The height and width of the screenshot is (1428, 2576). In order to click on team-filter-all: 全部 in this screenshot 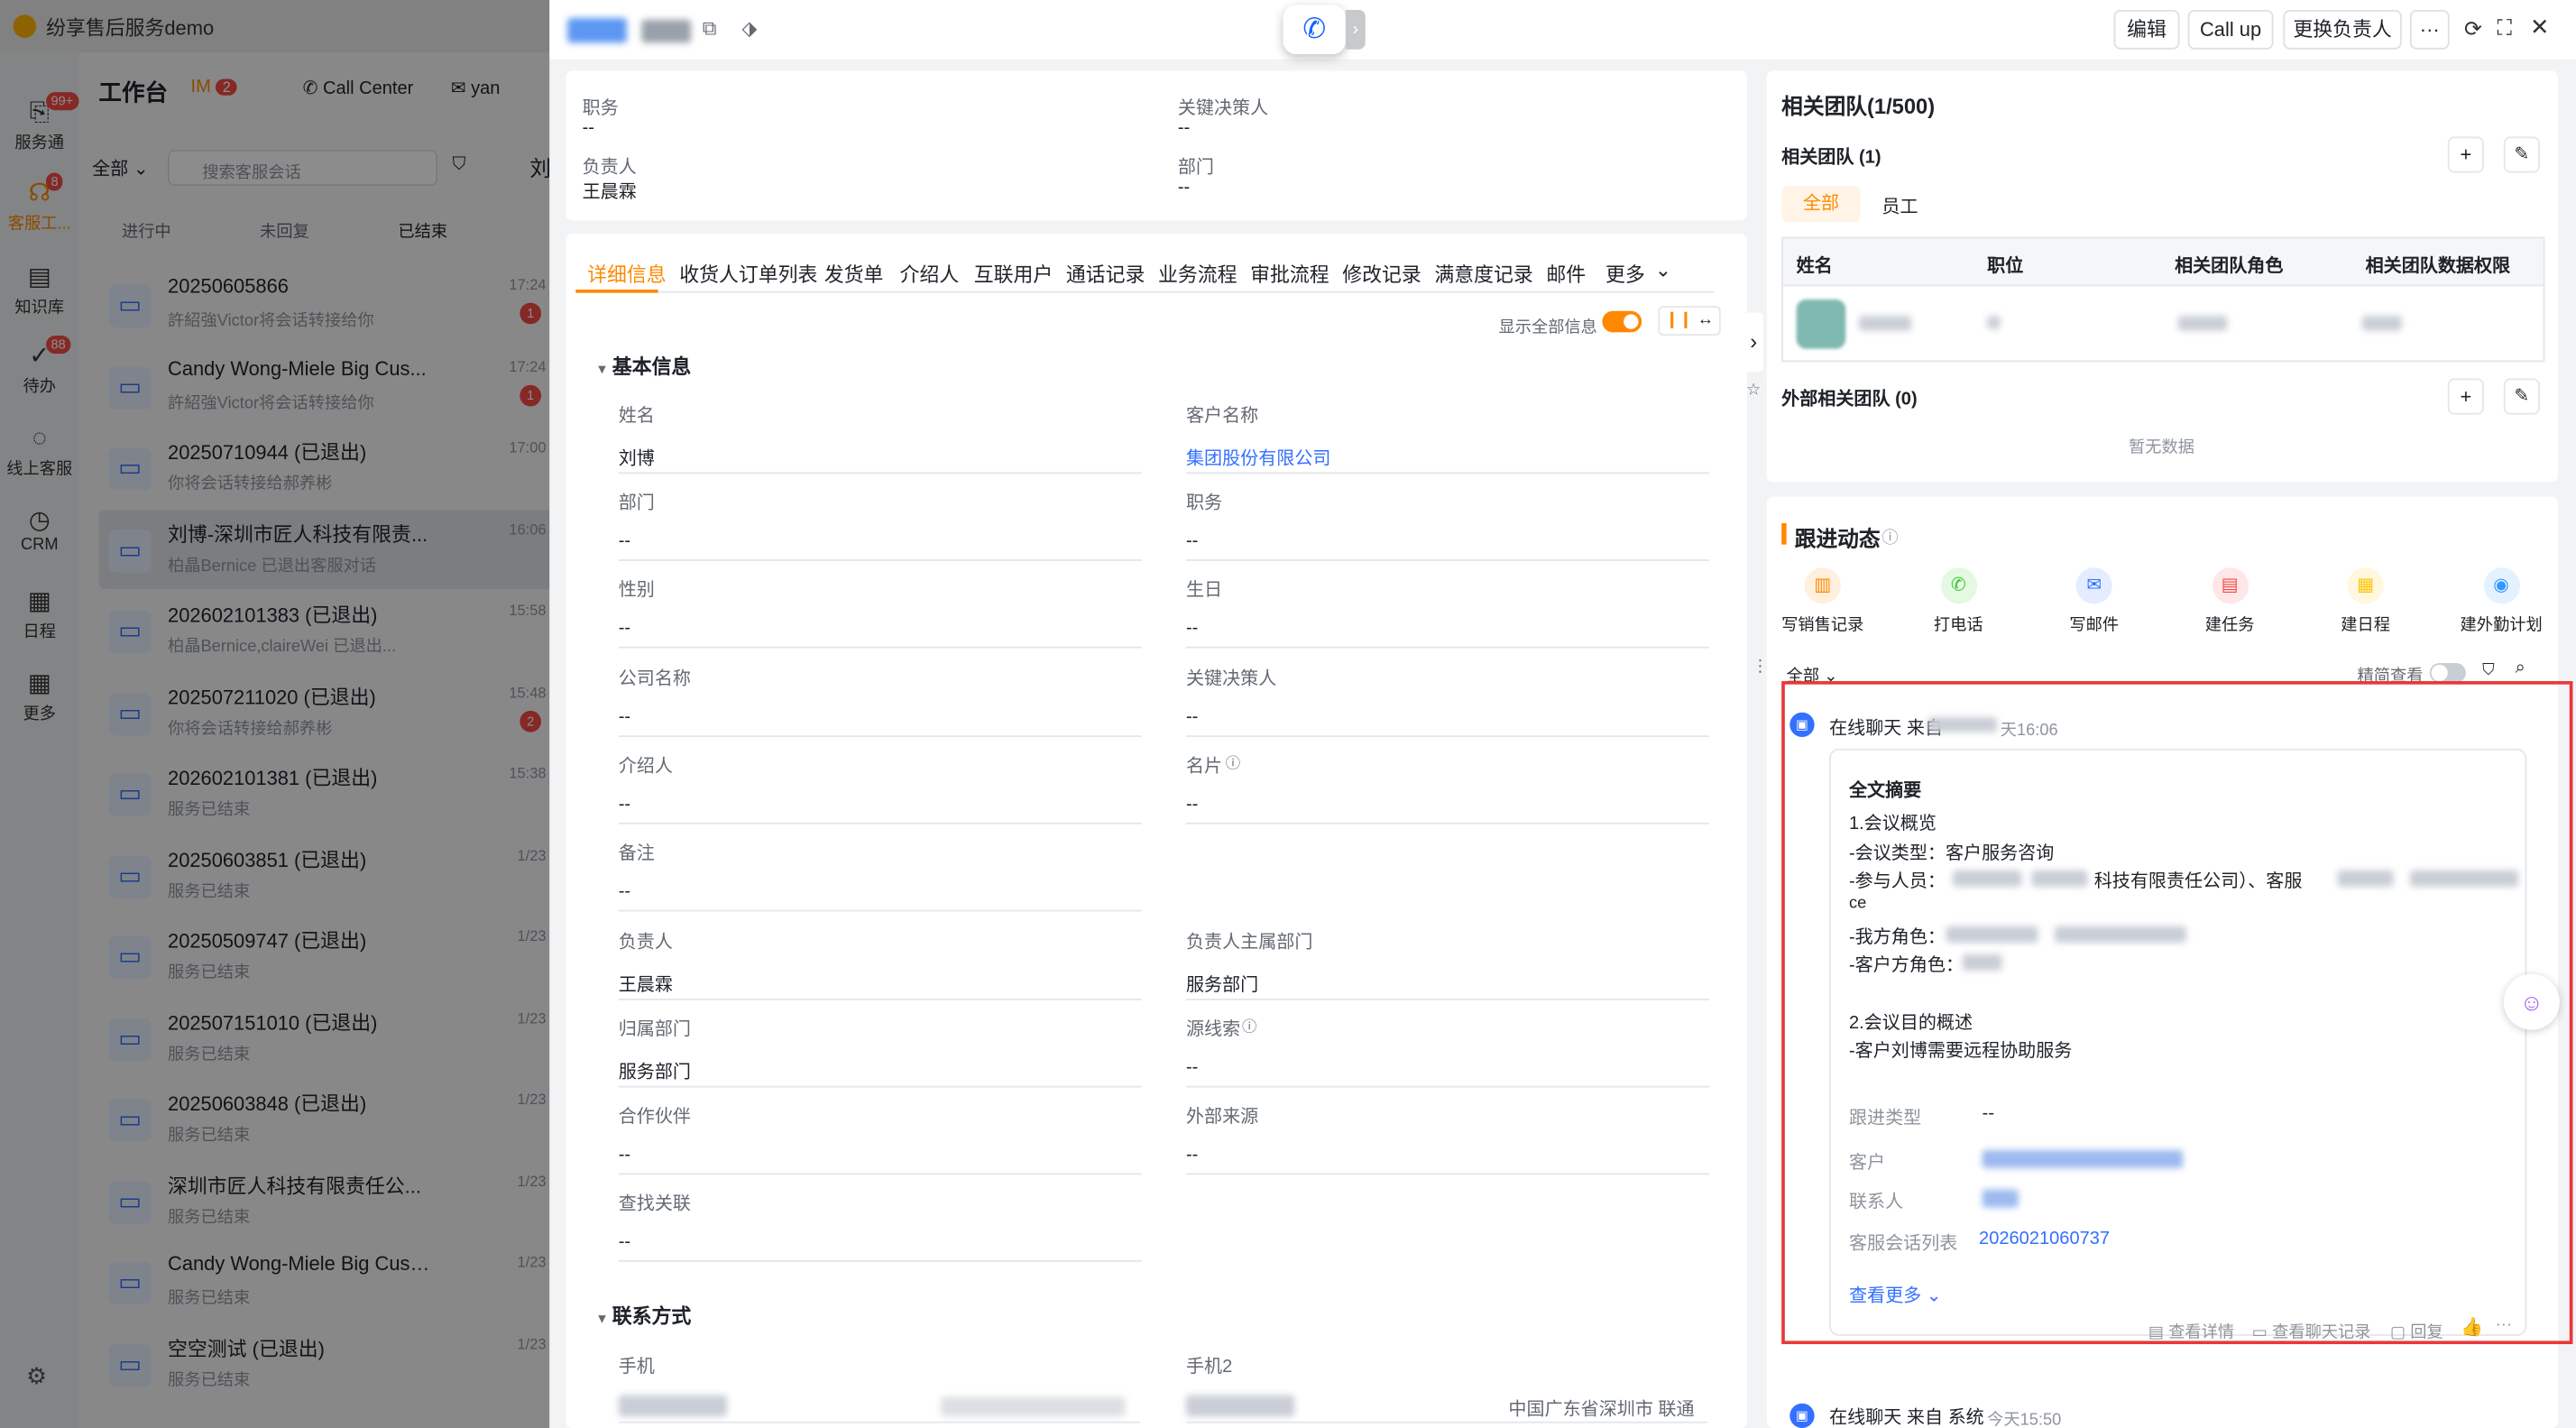, I will do `click(1821, 205)`.